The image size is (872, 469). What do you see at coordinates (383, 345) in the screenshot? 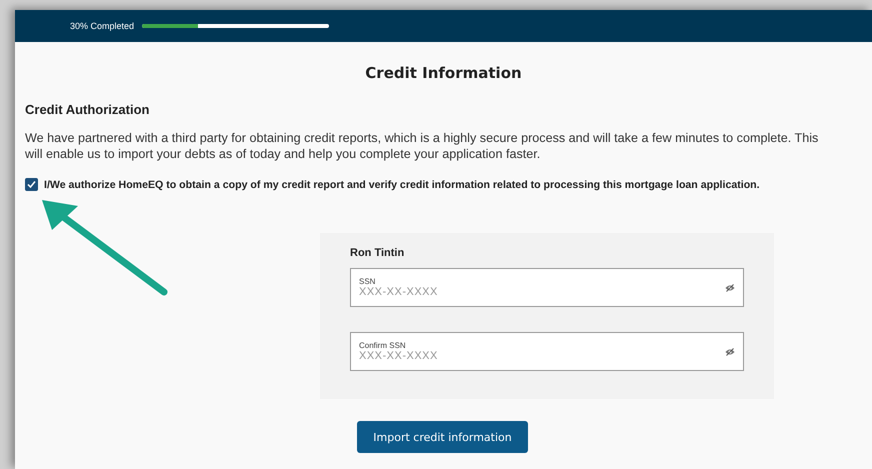
I see `field-label: Confirm SSN` at bounding box center [383, 345].